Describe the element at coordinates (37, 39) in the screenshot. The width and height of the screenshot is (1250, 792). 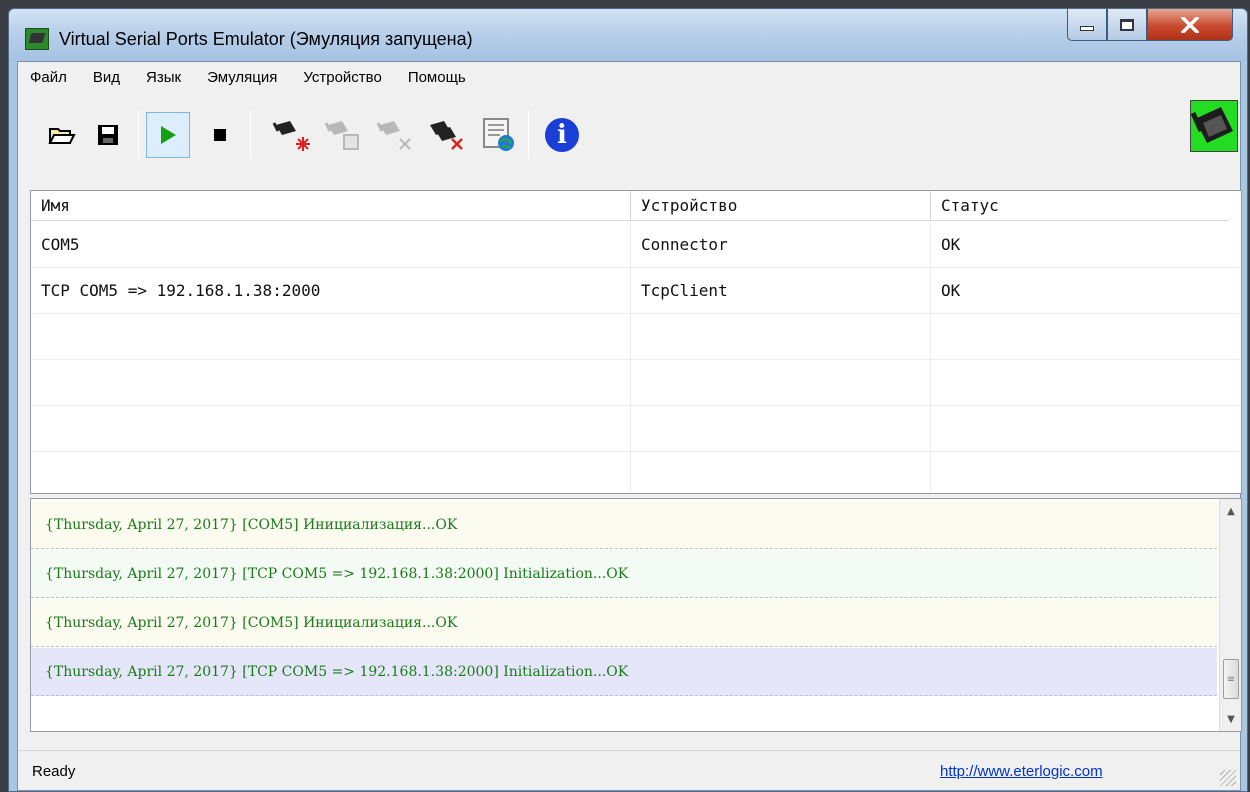
I see `app-icon` at that location.